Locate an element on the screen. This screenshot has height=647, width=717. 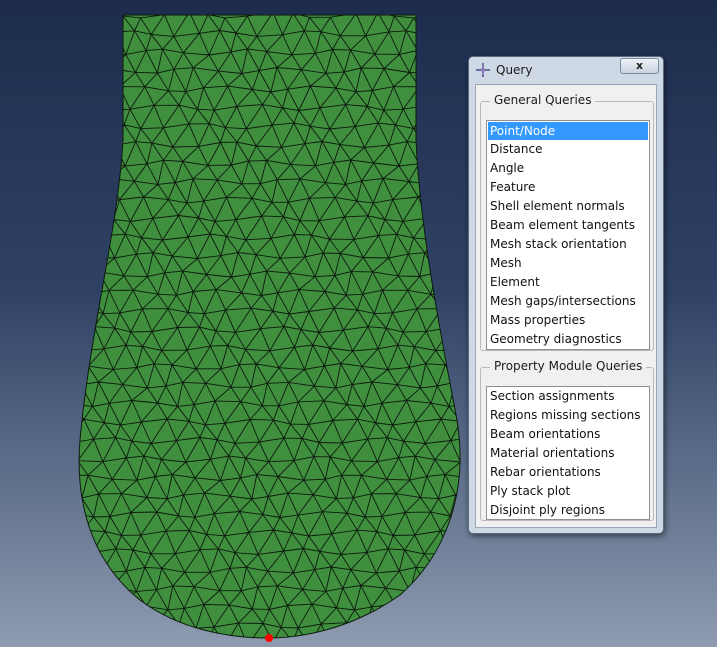
general-query-list-item: Mass properties is located at coordinates (568, 320).